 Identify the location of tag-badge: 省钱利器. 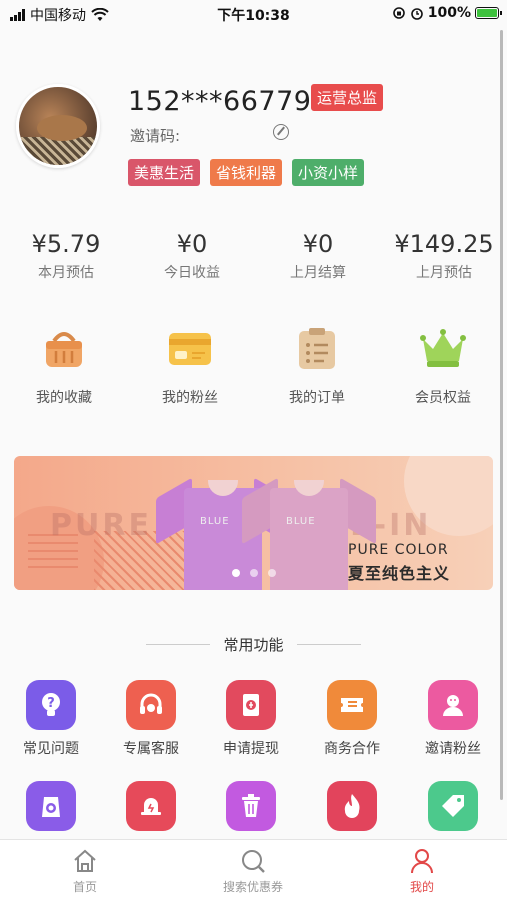
(246, 172).